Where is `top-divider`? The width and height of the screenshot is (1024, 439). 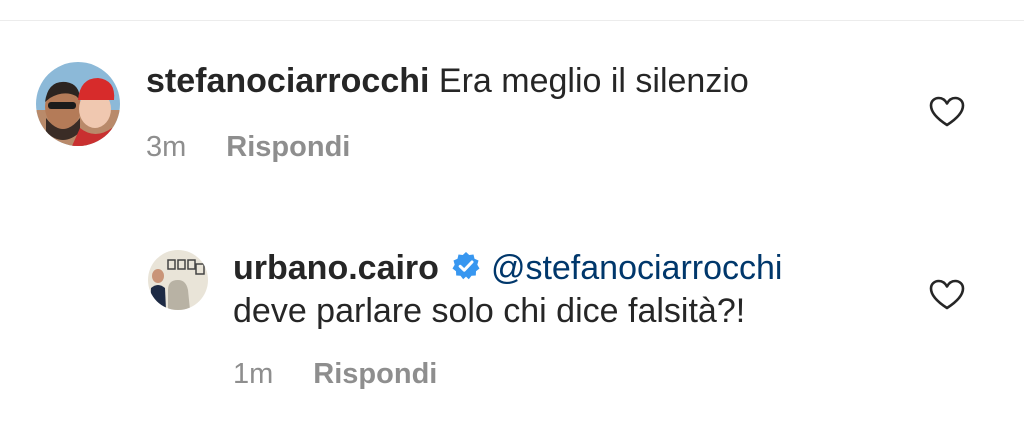
top-divider is located at coordinates (512, 20).